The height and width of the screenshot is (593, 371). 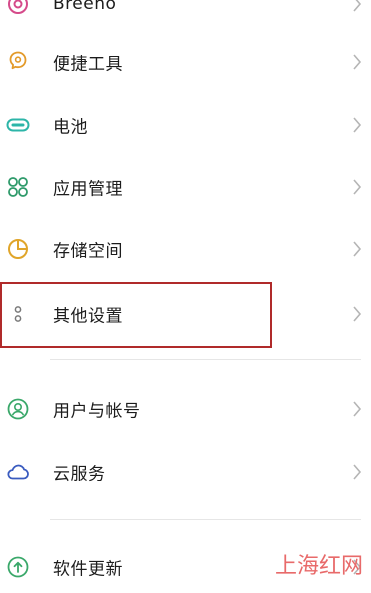 I want to click on settings-item-user-account: 用户与帐号, so click(x=185, y=409).